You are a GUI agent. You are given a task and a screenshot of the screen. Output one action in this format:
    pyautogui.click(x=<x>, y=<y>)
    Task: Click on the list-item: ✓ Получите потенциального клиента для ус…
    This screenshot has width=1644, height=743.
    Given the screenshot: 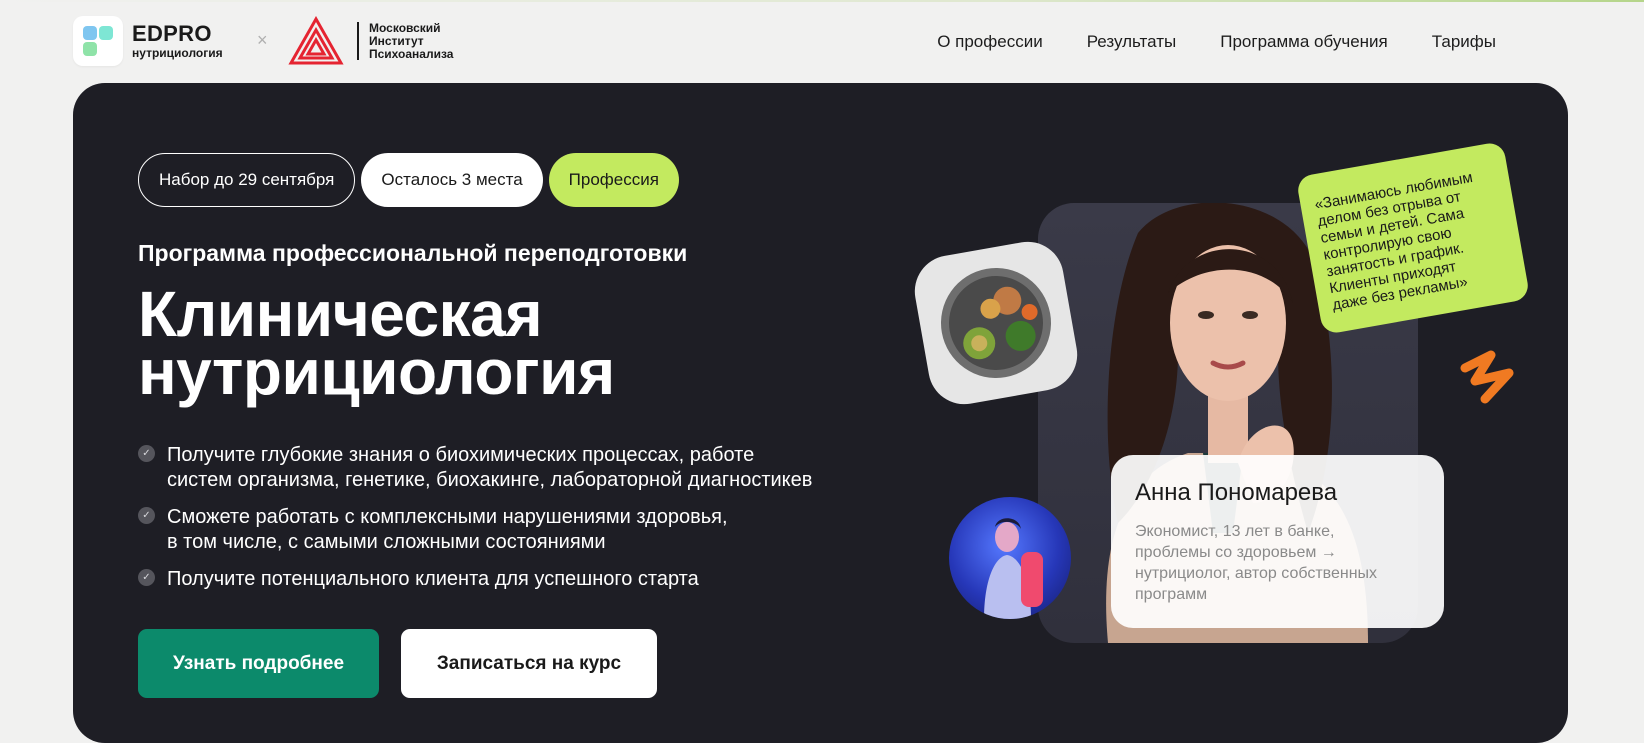 What is the action you would take?
    pyautogui.click(x=498, y=579)
    